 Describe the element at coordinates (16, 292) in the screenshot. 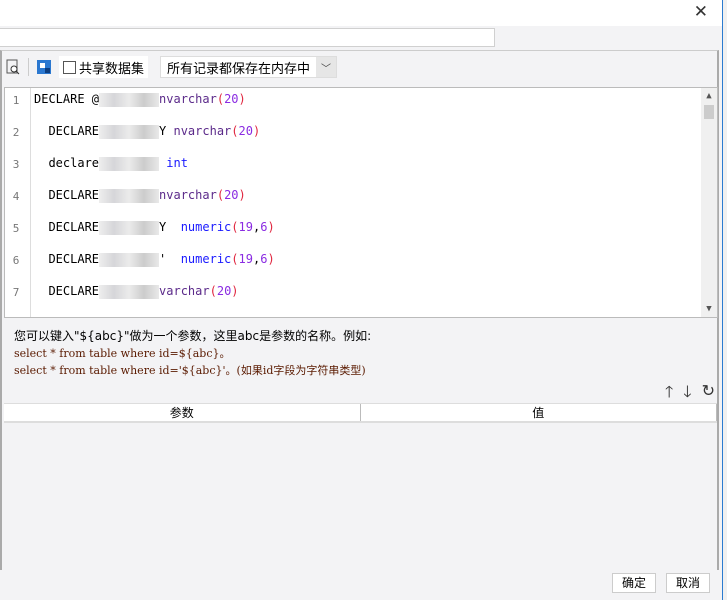

I see `line-number: 7` at that location.